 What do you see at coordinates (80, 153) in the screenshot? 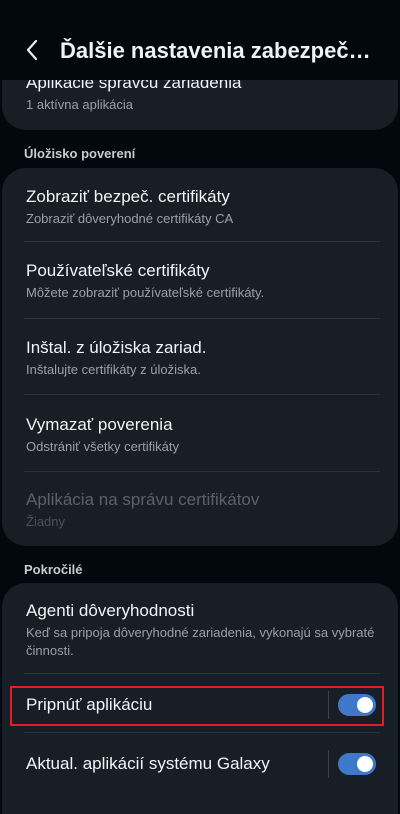
I see `section-header-credential-storage: Úložisko poverení` at bounding box center [80, 153].